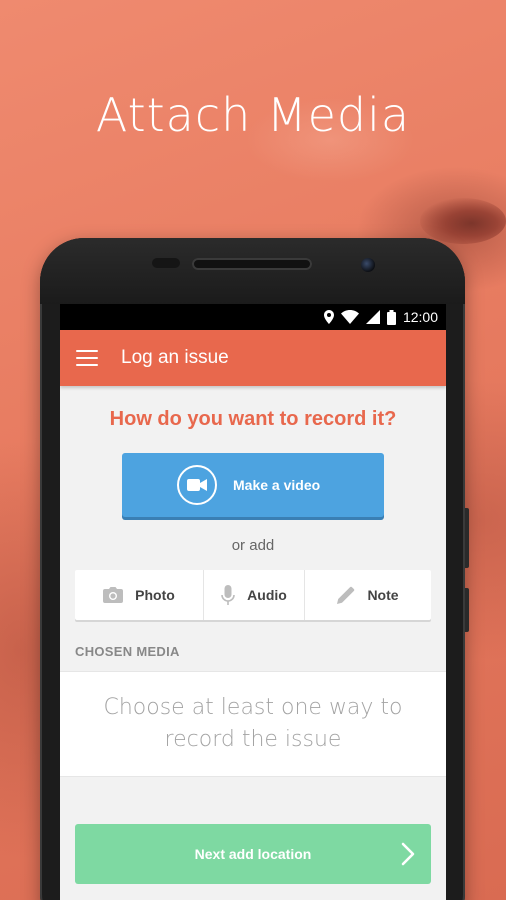 The height and width of the screenshot is (900, 506). I want to click on photo-label: Photo, so click(155, 595).